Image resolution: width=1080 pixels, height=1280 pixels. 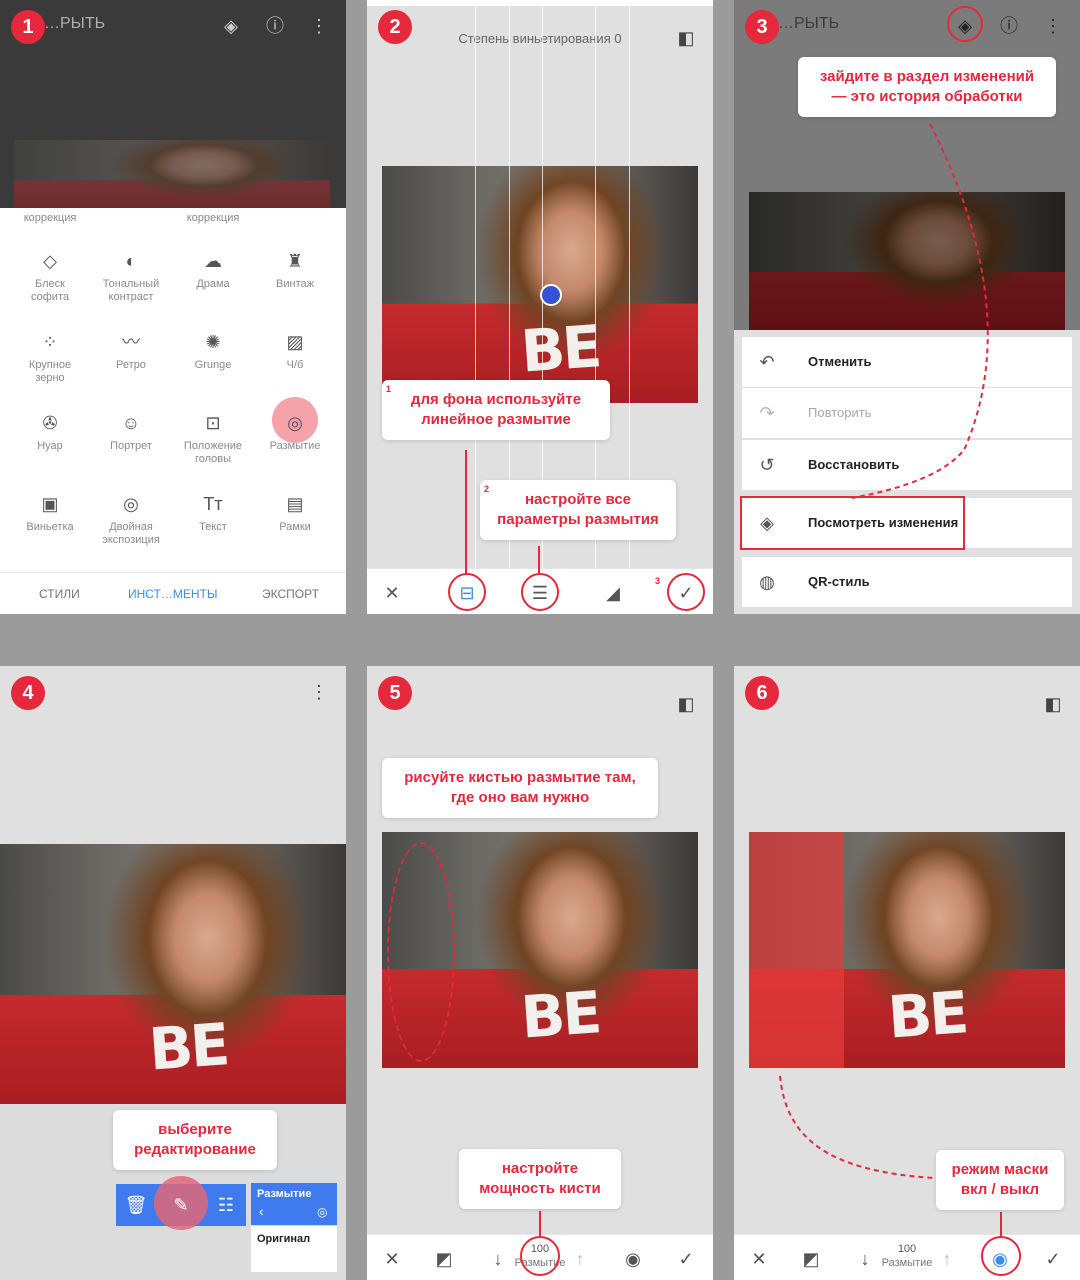 What do you see at coordinates (131, 277) in the screenshot?
I see `tool-tonal-contrast: ◐ Тональный контраст` at bounding box center [131, 277].